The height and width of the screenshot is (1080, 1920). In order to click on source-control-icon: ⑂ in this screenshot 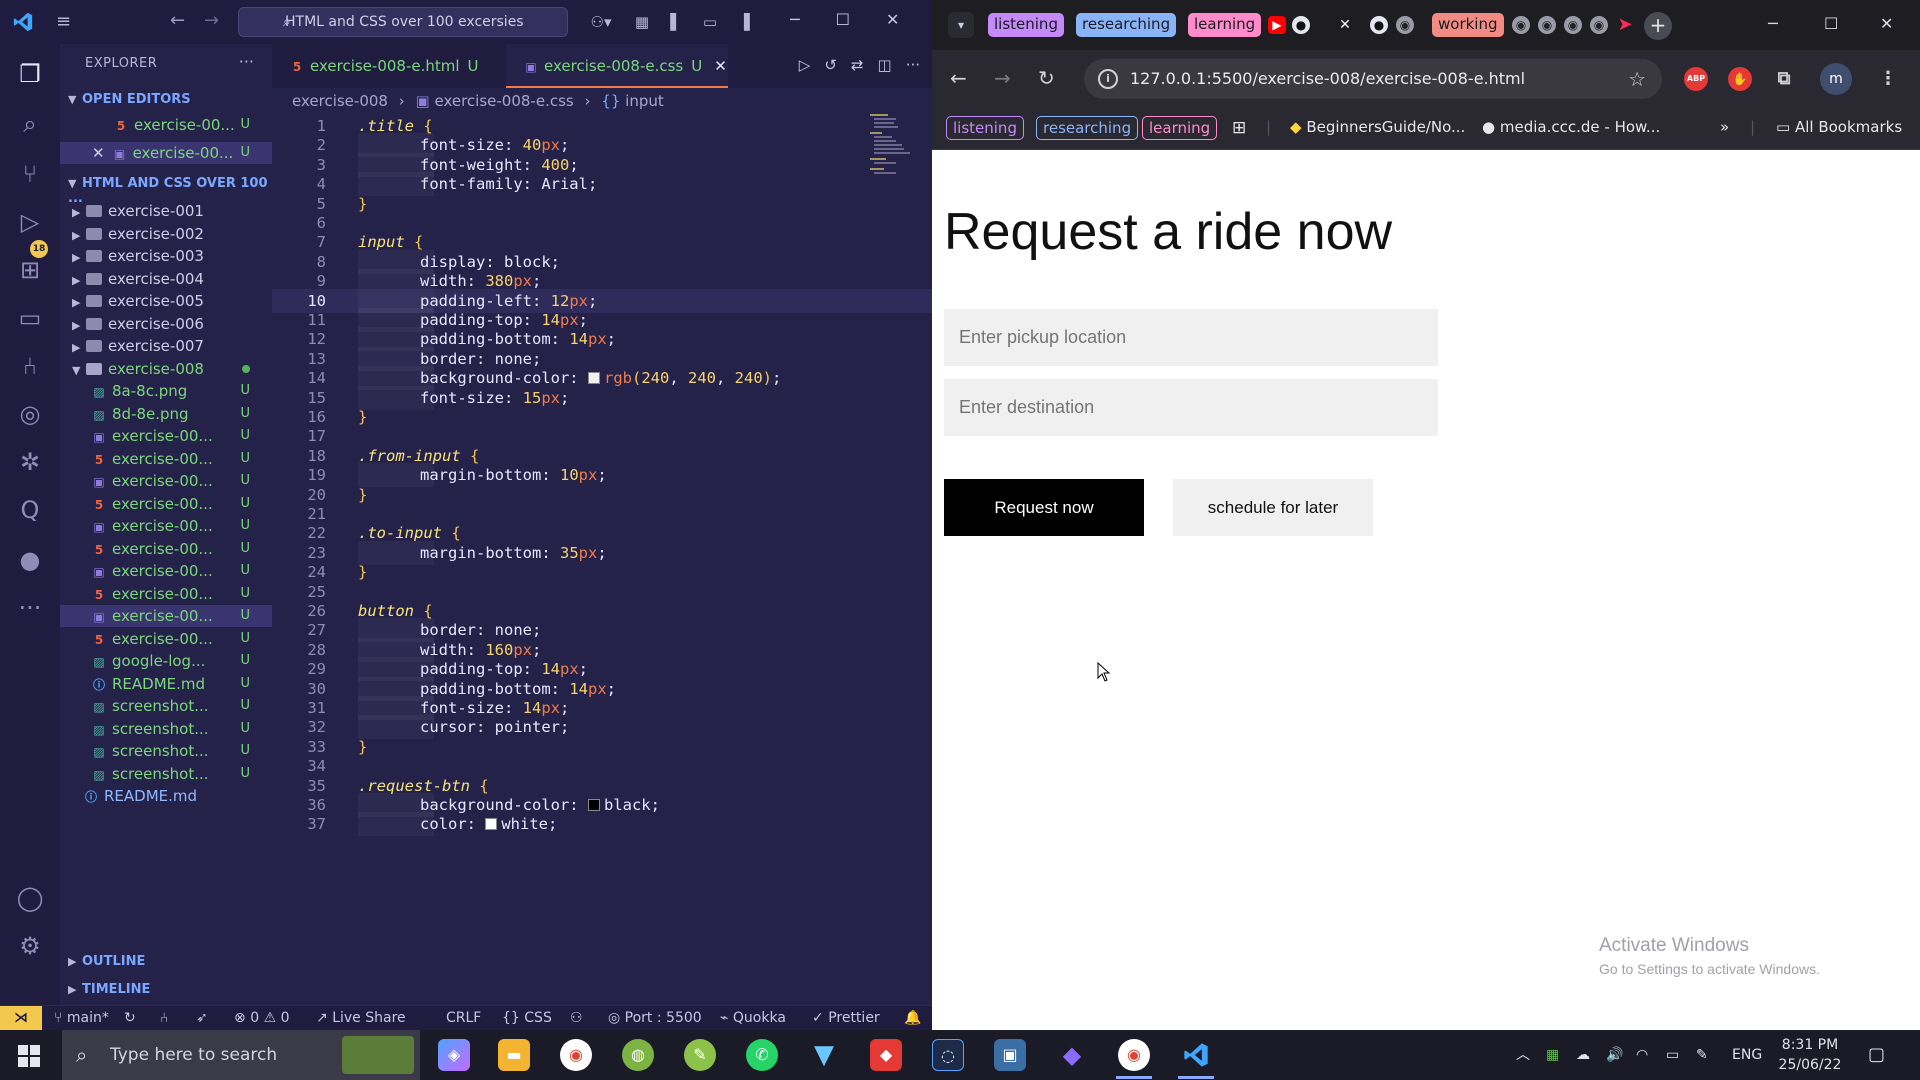, I will do `click(30, 174)`.